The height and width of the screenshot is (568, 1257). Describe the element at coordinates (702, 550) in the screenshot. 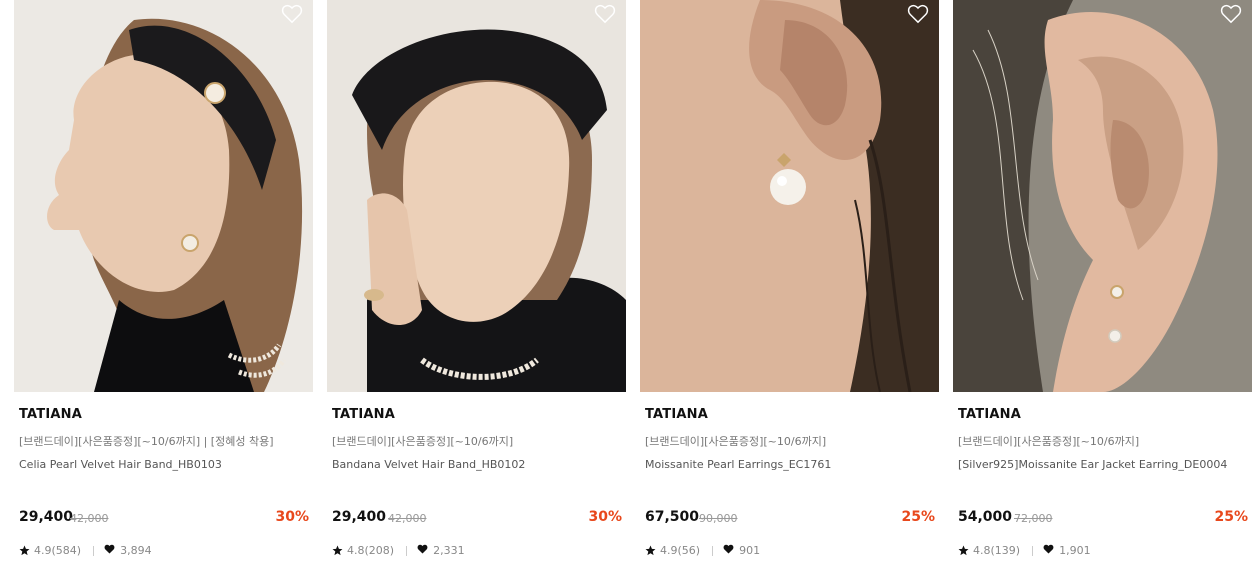

I see `review-summary: 4.9(56) 901` at that location.